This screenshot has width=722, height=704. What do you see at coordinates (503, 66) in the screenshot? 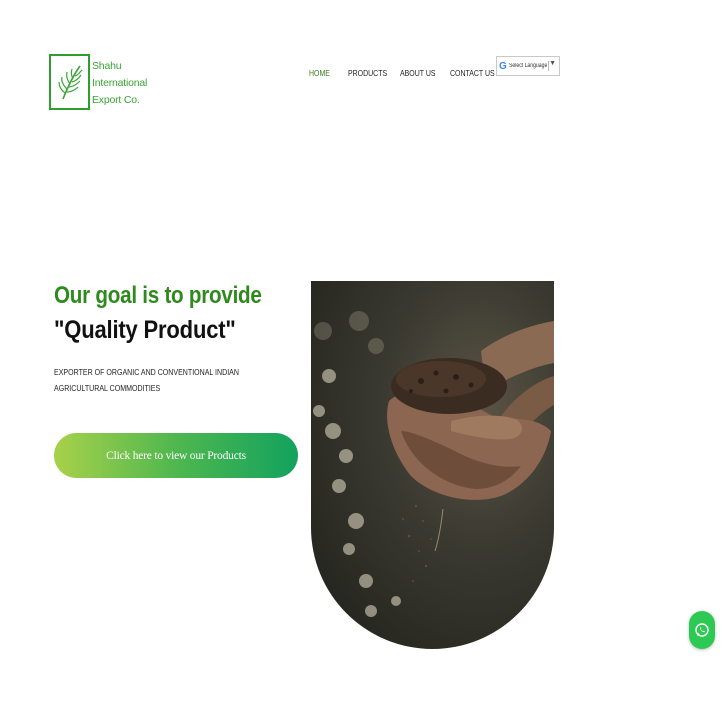
I see `google-g-icon: G` at bounding box center [503, 66].